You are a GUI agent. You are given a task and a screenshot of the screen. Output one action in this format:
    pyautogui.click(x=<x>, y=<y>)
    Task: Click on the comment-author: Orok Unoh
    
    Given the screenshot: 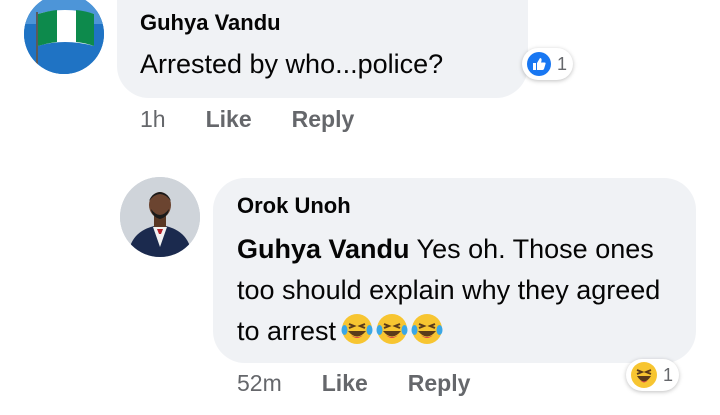 What is the action you would take?
    pyautogui.click(x=294, y=206)
    